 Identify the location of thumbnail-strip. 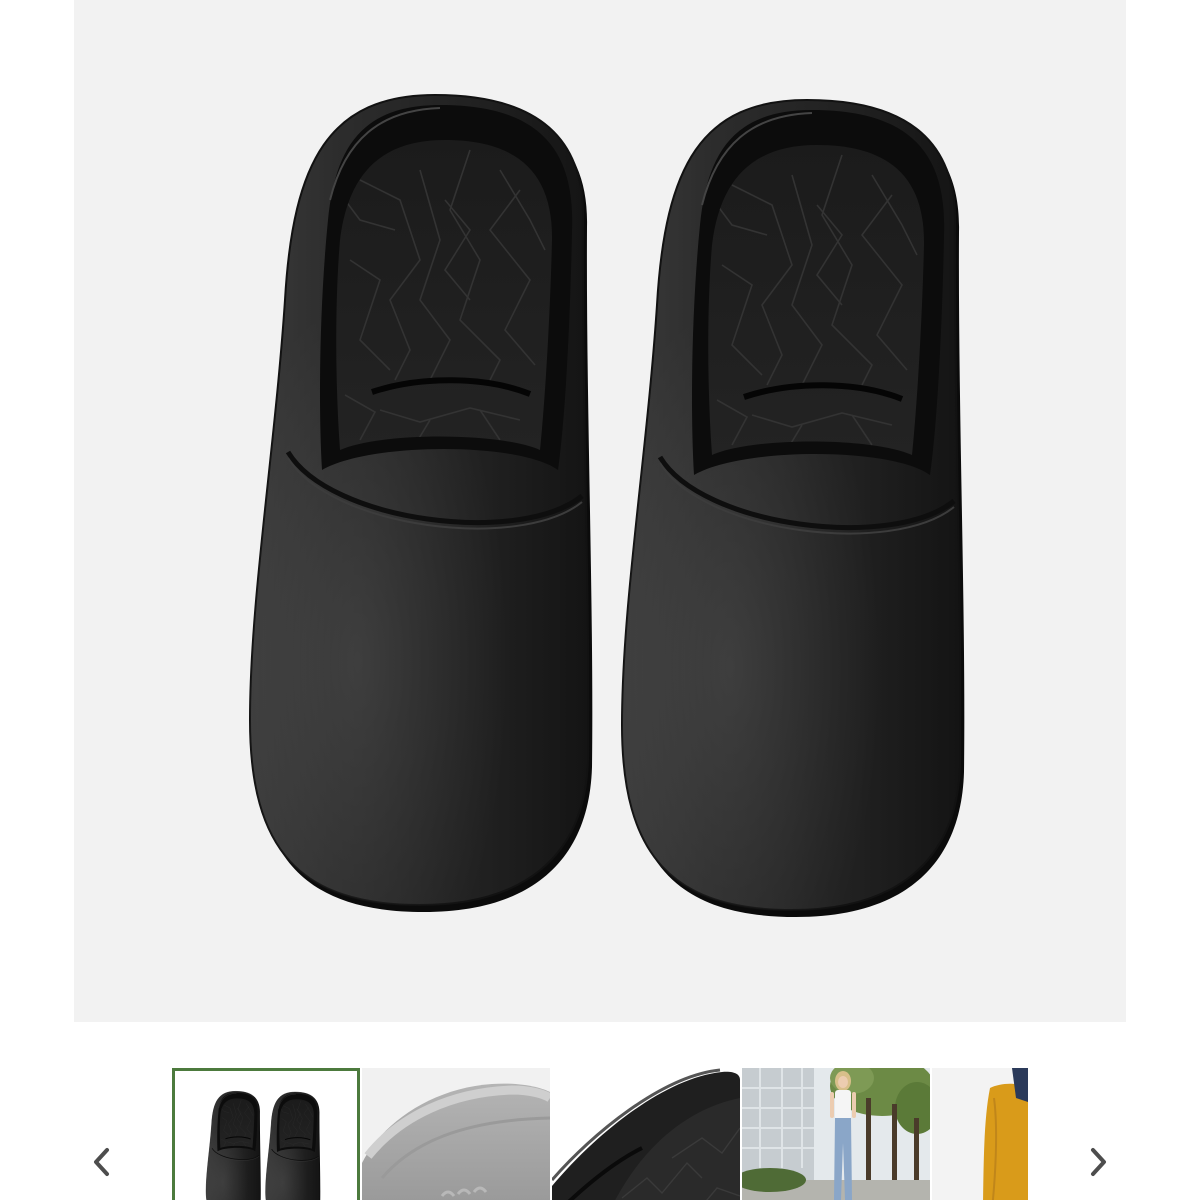
(600, 1134).